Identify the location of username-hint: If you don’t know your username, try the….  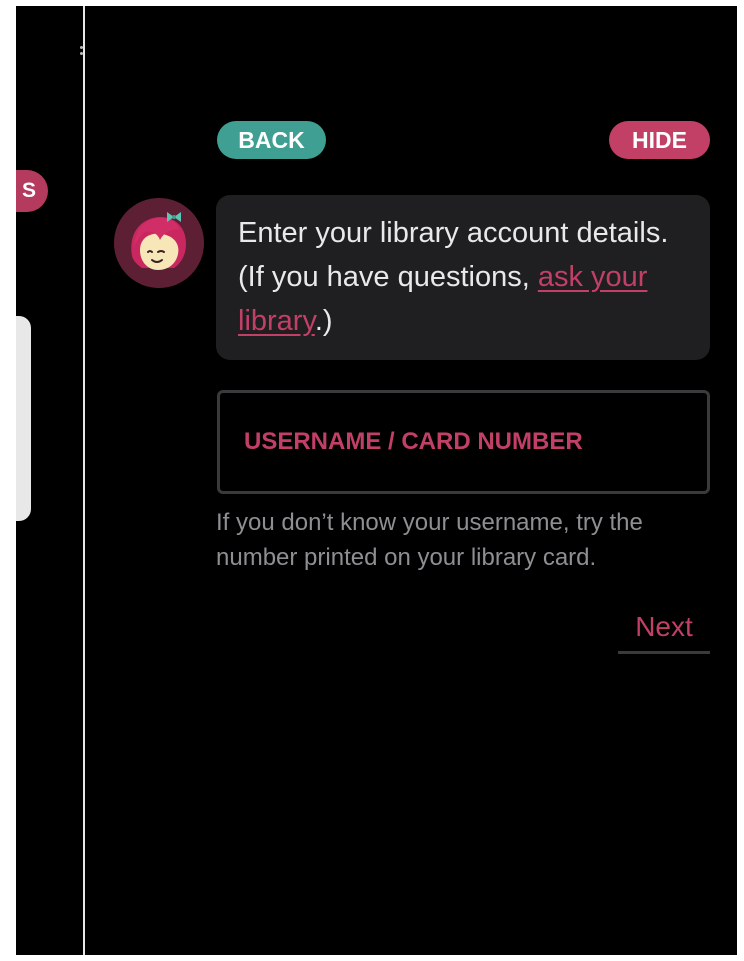
(429, 540).